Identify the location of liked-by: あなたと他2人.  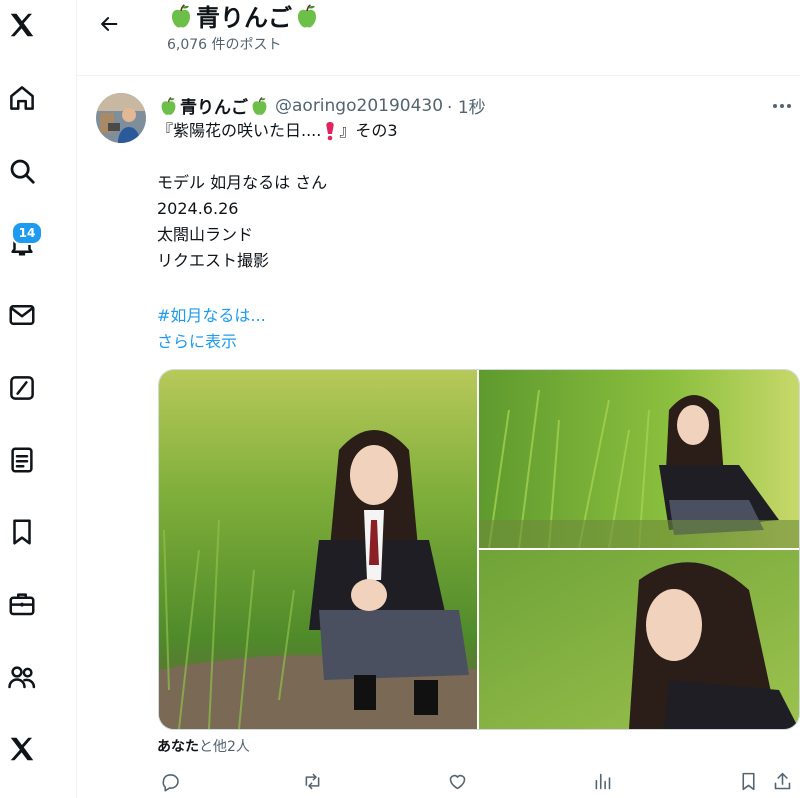
(203, 746).